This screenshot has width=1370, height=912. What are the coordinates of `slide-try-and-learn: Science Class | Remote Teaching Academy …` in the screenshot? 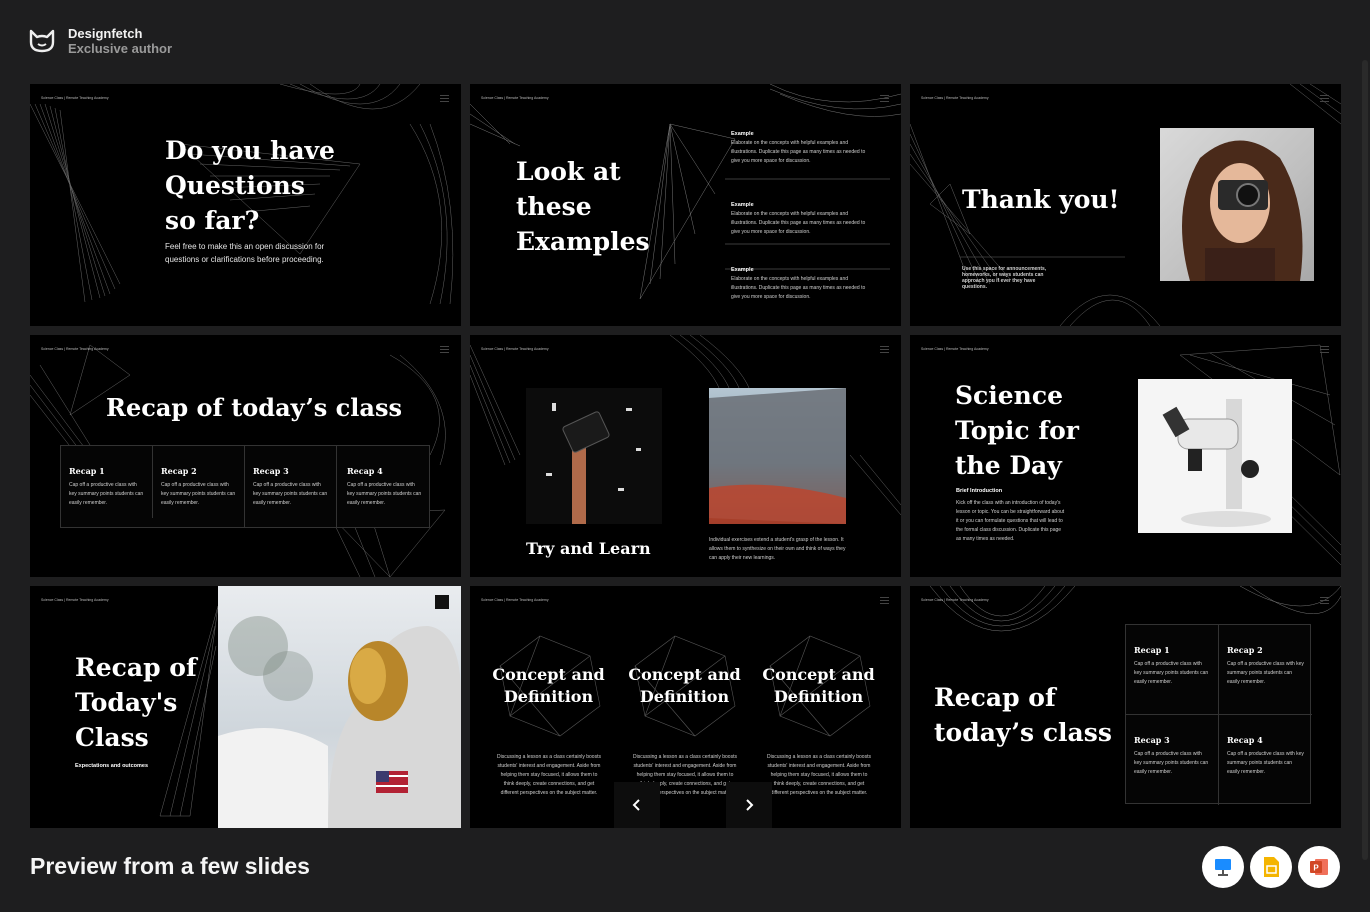 It's located at (685, 456).